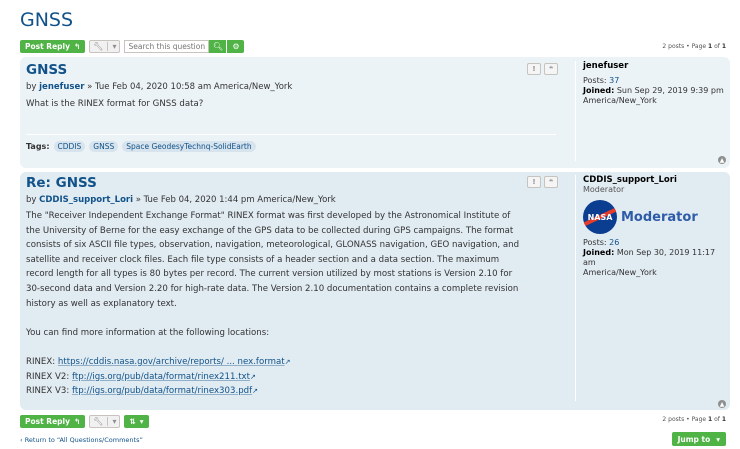 Image resolution: width=740 pixels, height=449 pixels. Describe the element at coordinates (300, 70) in the screenshot. I see `post-title: GNSS` at that location.